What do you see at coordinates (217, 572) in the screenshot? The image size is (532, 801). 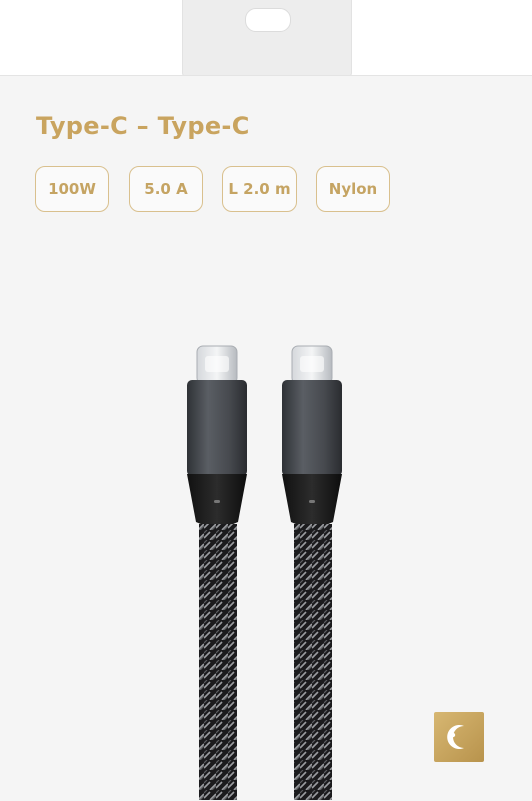 I see `left-usb-c-connector` at bounding box center [217, 572].